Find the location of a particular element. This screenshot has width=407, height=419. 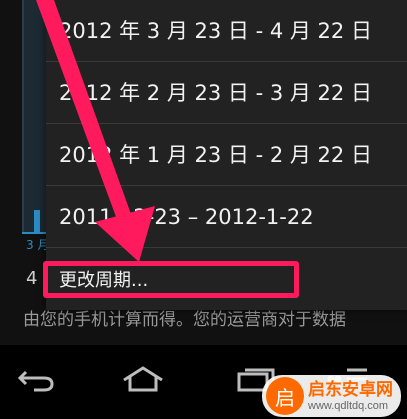

site-watermark: 启 启东安卓网 www.qdltdq.com is located at coordinates (331, 396).